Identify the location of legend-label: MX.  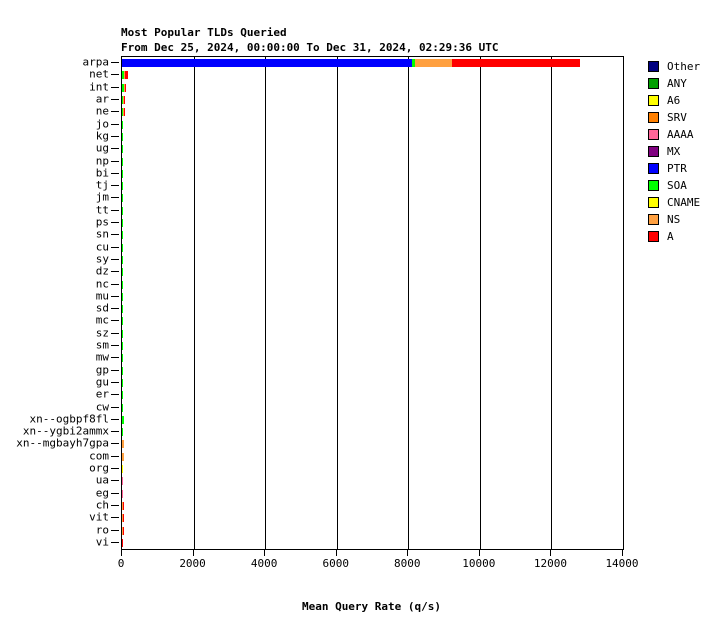
(674, 151).